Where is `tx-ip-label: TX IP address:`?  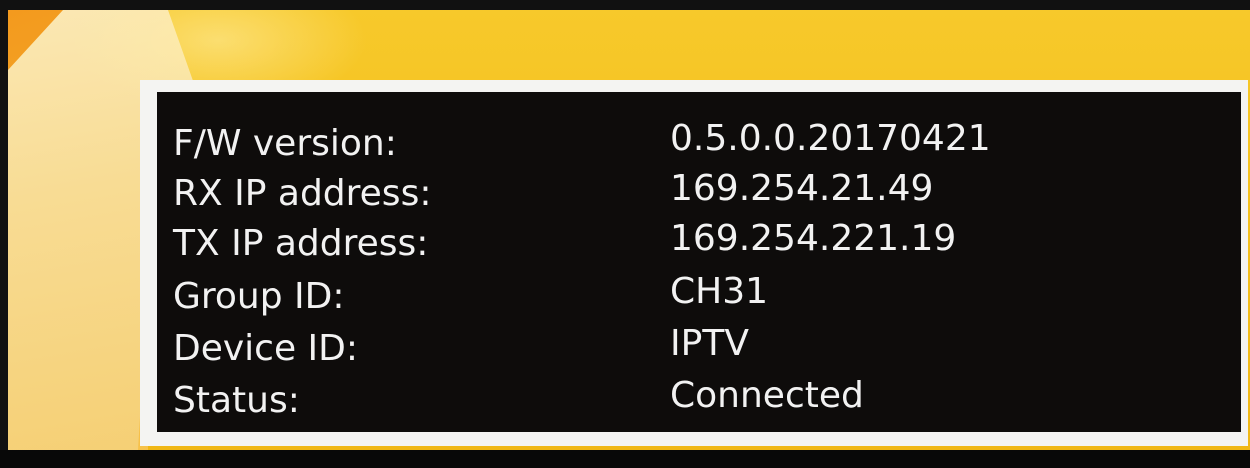 tx-ip-label: TX IP address: is located at coordinates (301, 243).